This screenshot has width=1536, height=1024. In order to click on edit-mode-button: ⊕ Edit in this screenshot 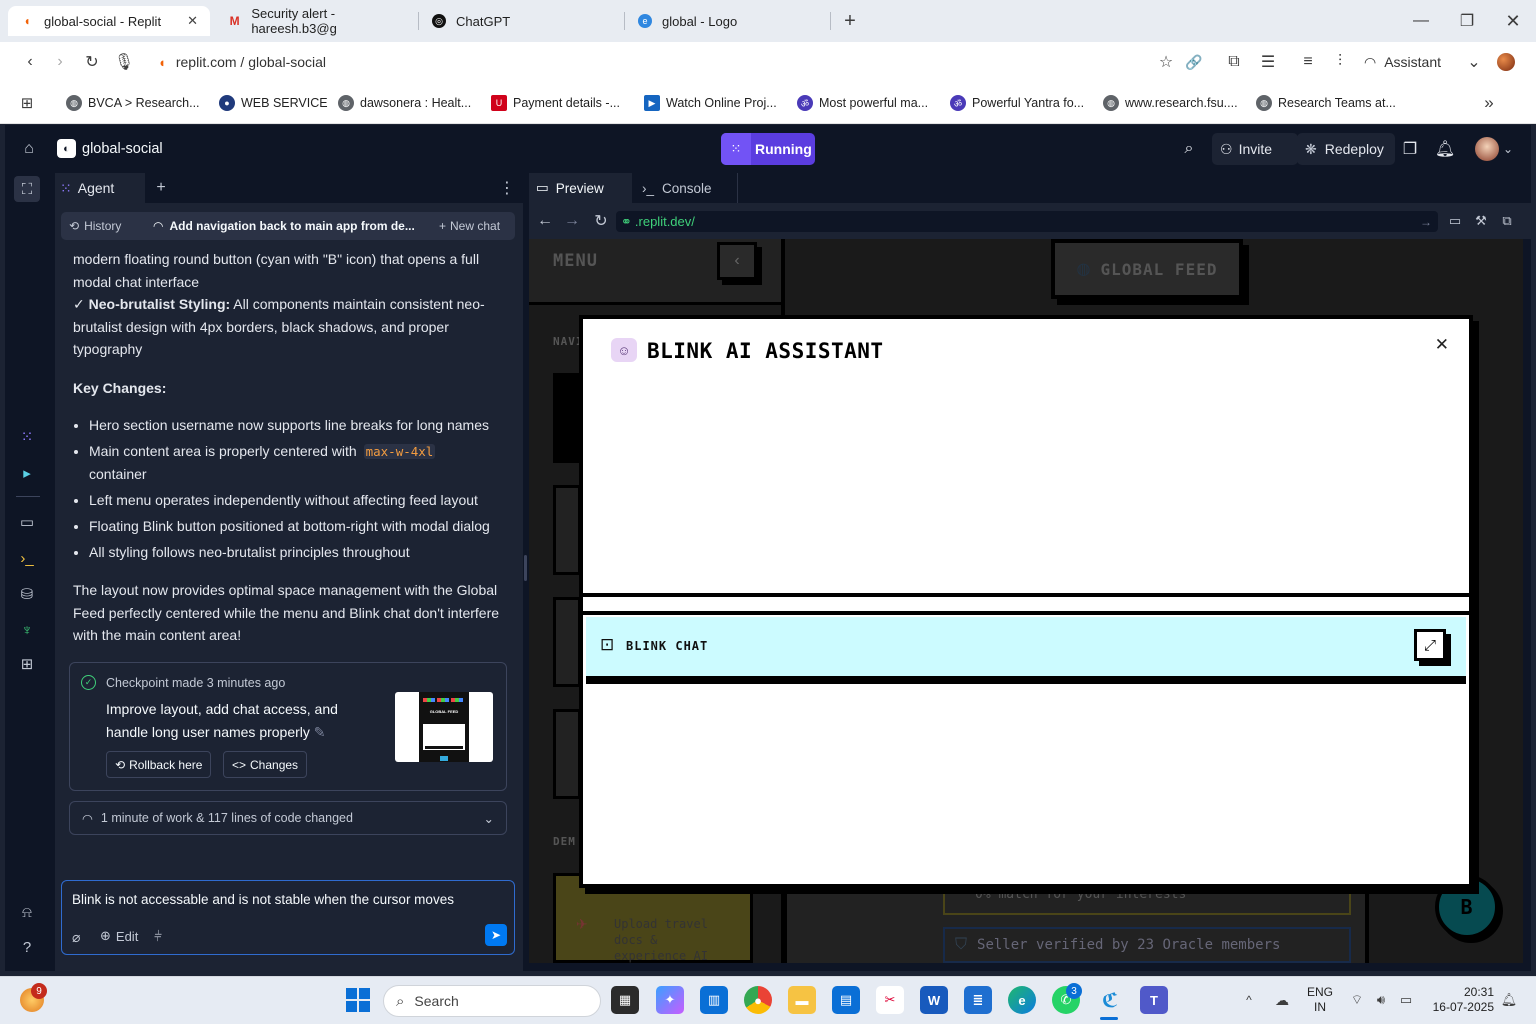, I will do `click(119, 936)`.